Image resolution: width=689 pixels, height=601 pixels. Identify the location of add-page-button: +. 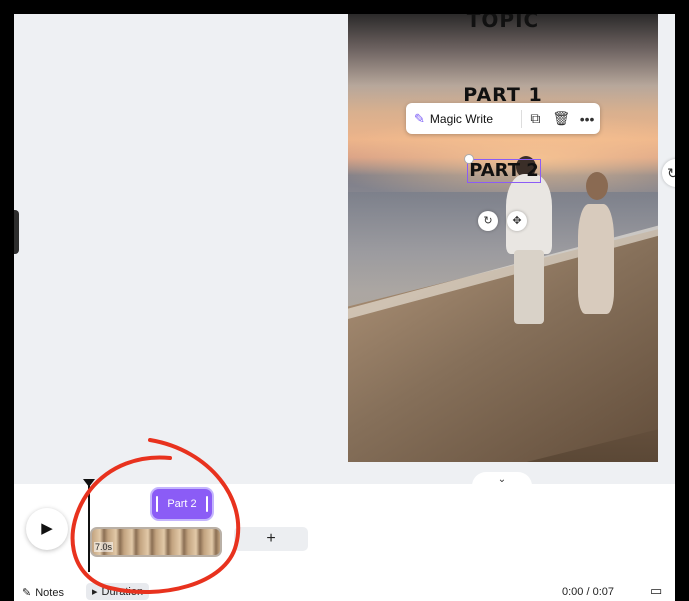
(271, 539).